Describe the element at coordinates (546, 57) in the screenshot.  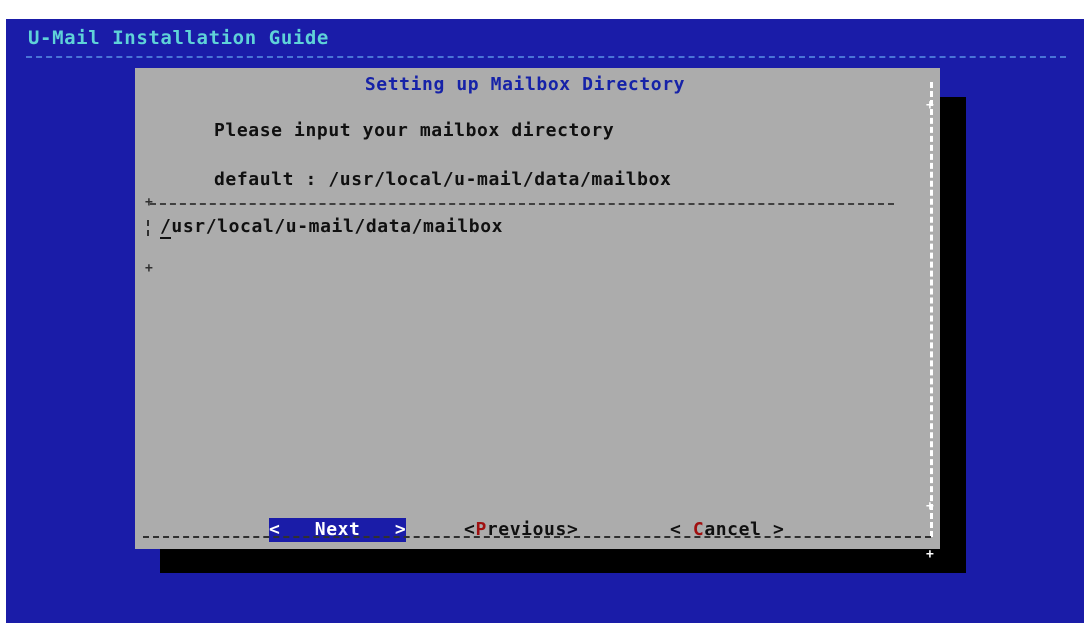
I see `backtitle-divider` at that location.